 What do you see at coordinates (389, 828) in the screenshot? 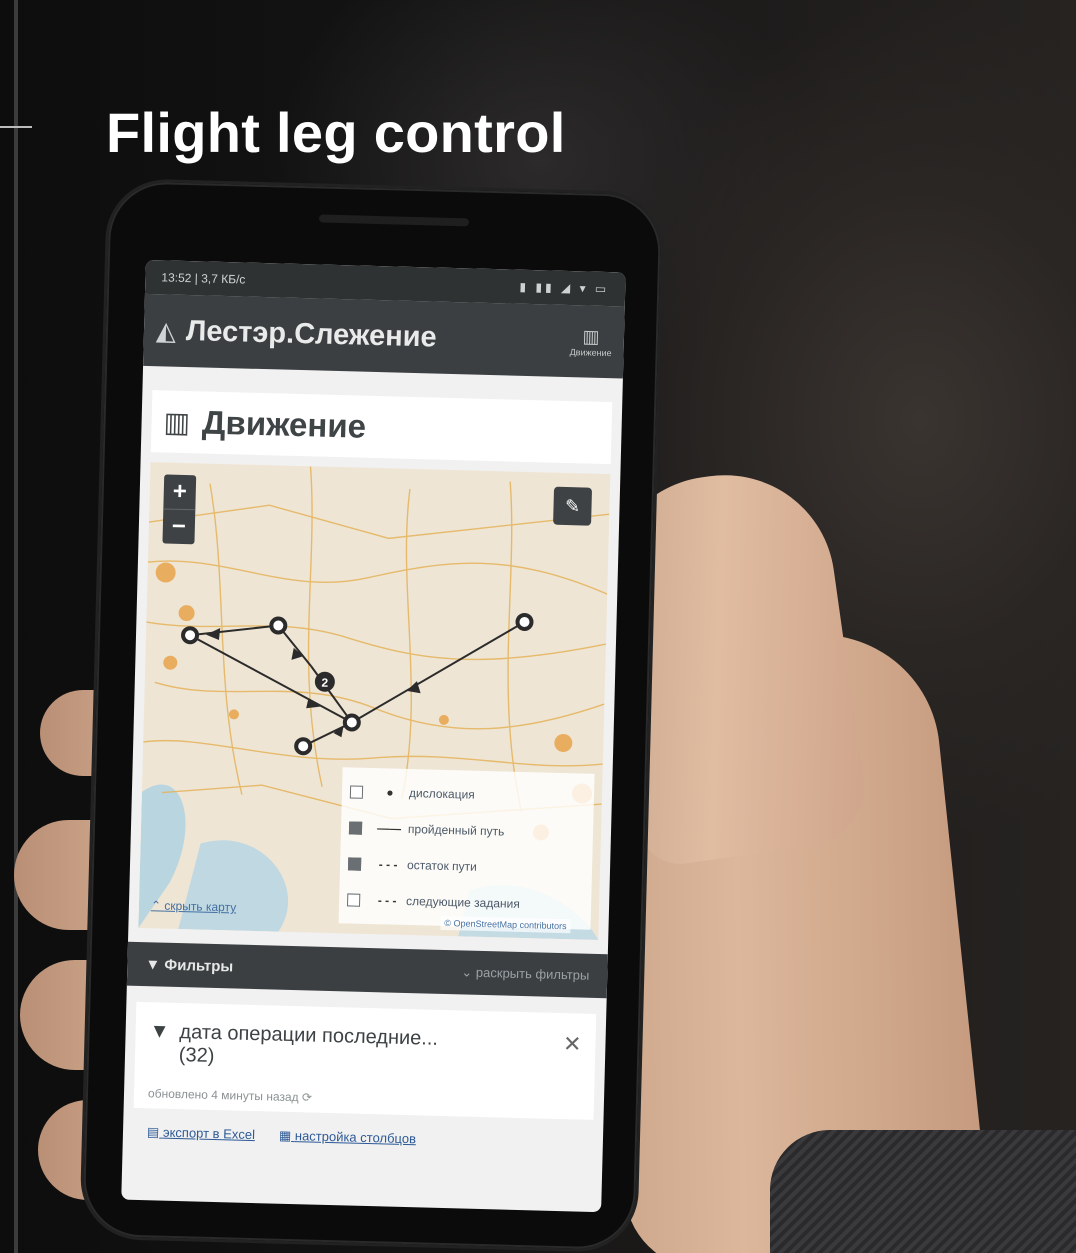
I see `legend-line-symbol: ——` at bounding box center [389, 828].